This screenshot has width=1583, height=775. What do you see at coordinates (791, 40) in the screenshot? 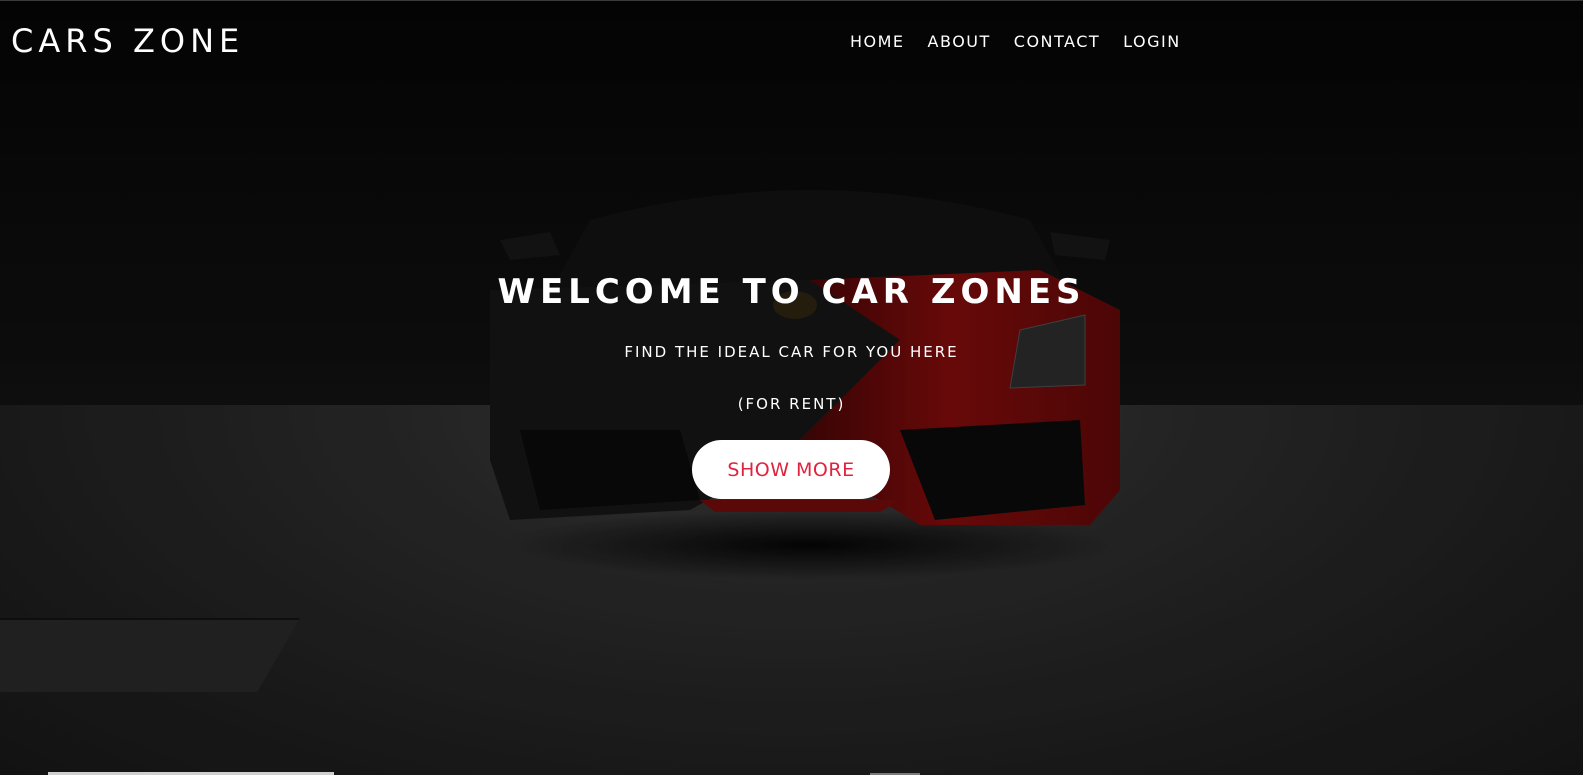
I see `site-header: CARS ZONE HOME ABOUT CONTACT LOGIN` at bounding box center [791, 40].